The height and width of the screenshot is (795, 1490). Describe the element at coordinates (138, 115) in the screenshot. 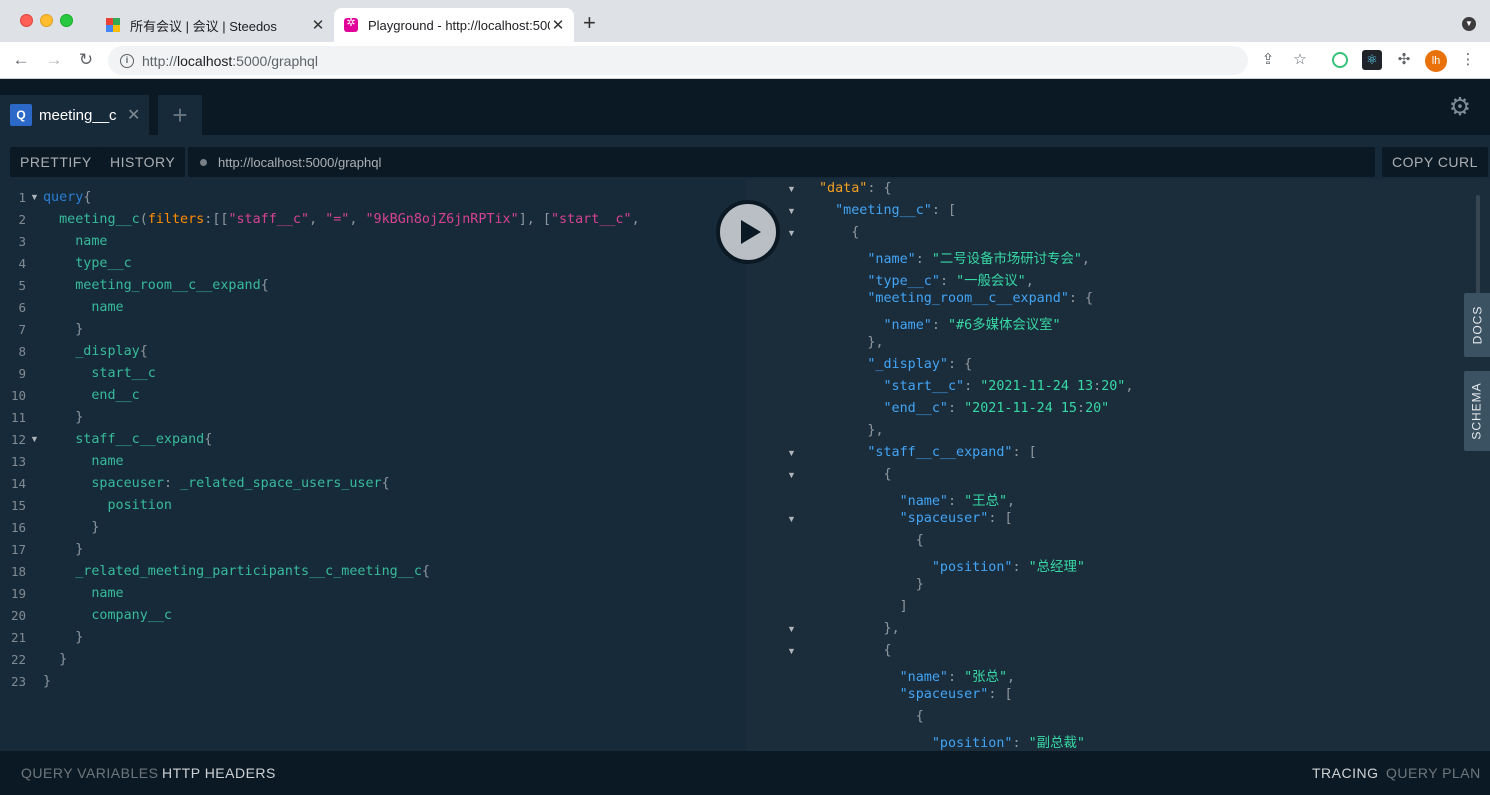

I see `close-query-tab-icon: ✕` at that location.